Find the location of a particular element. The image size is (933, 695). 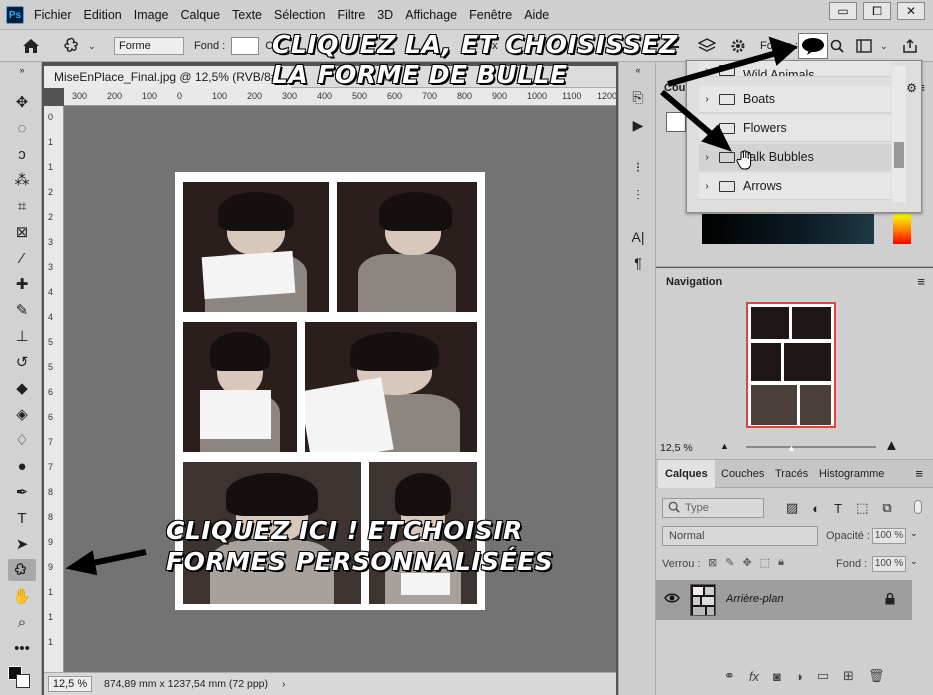

arrow-to-custom-shape-tool is located at coordinates (117, 558).